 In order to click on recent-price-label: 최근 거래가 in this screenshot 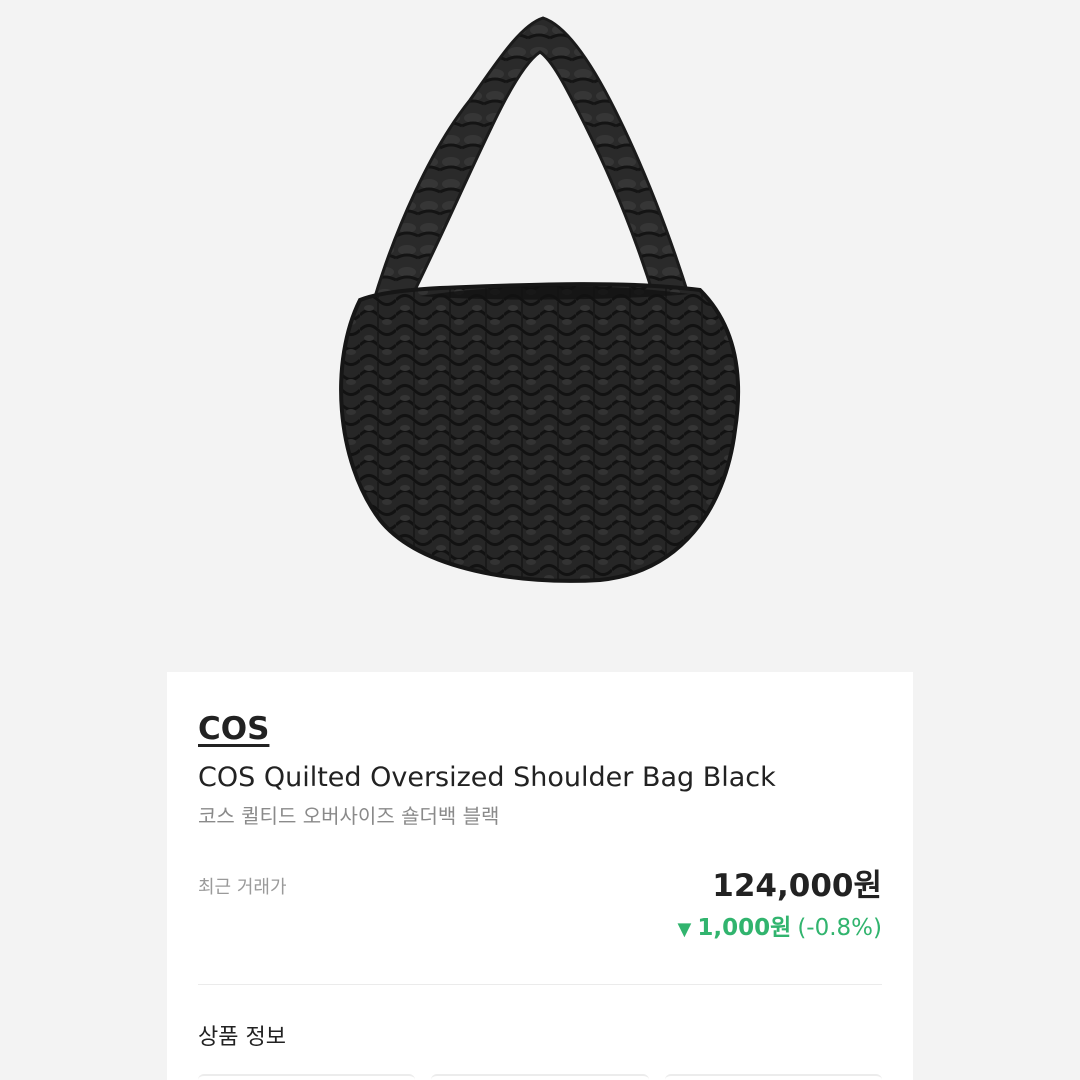, I will do `click(242, 887)`.